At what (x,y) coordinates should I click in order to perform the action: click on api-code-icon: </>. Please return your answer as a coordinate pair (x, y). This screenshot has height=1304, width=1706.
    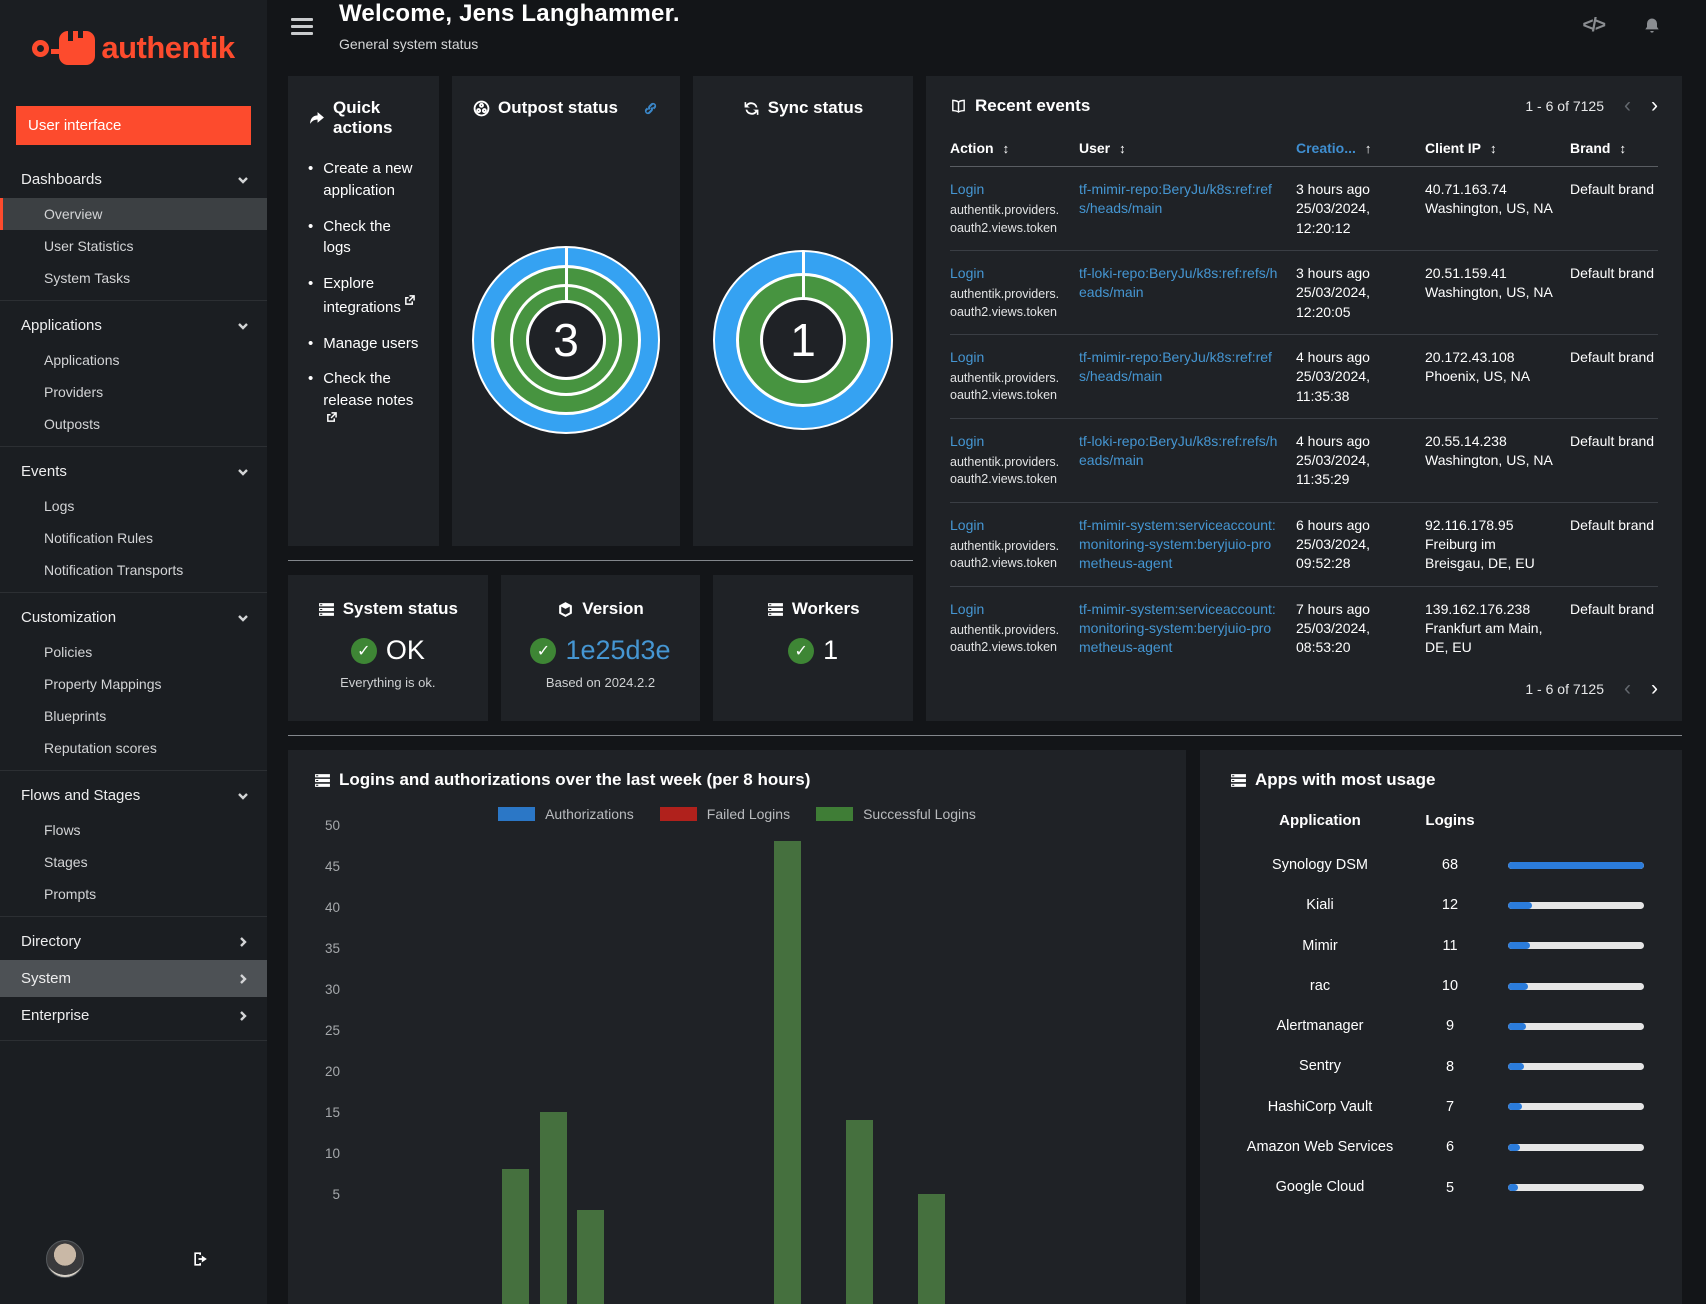
    Looking at the image, I should click on (1595, 26).